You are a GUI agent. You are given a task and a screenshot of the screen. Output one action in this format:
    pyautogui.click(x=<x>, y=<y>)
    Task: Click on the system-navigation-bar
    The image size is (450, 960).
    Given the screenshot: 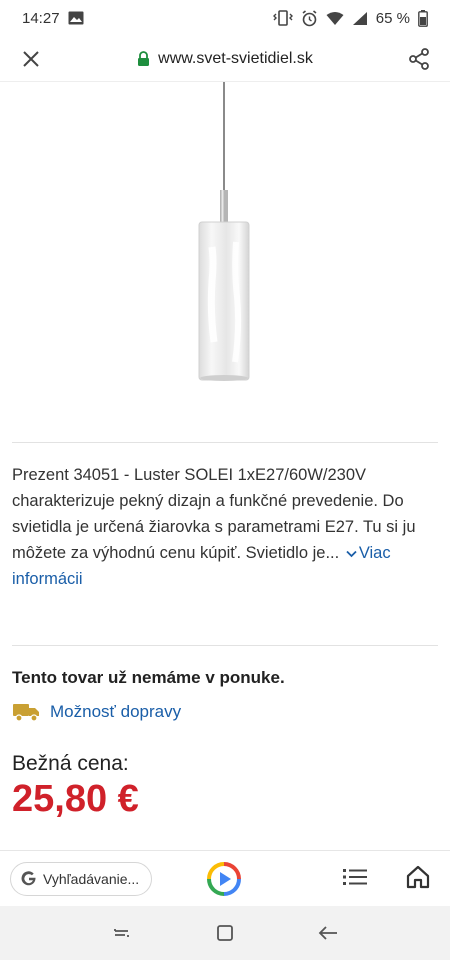 What is the action you would take?
    pyautogui.click(x=225, y=933)
    